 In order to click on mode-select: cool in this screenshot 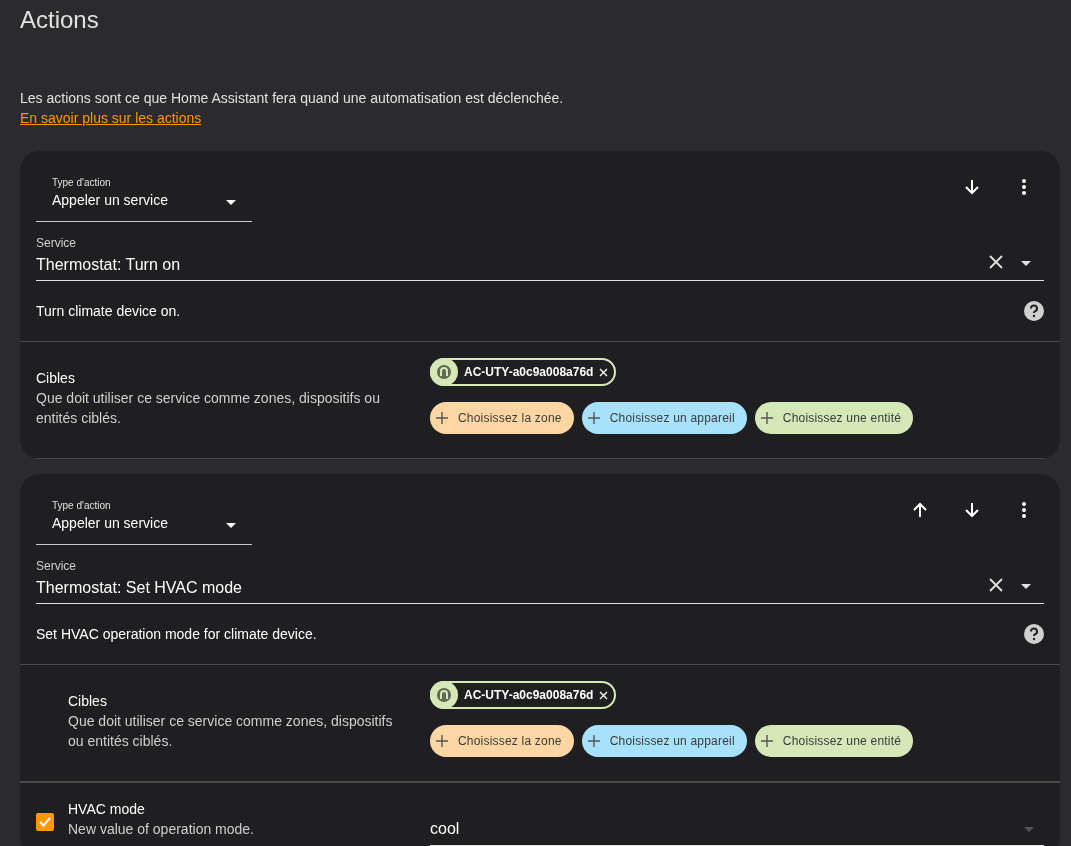, I will do `click(737, 829)`.